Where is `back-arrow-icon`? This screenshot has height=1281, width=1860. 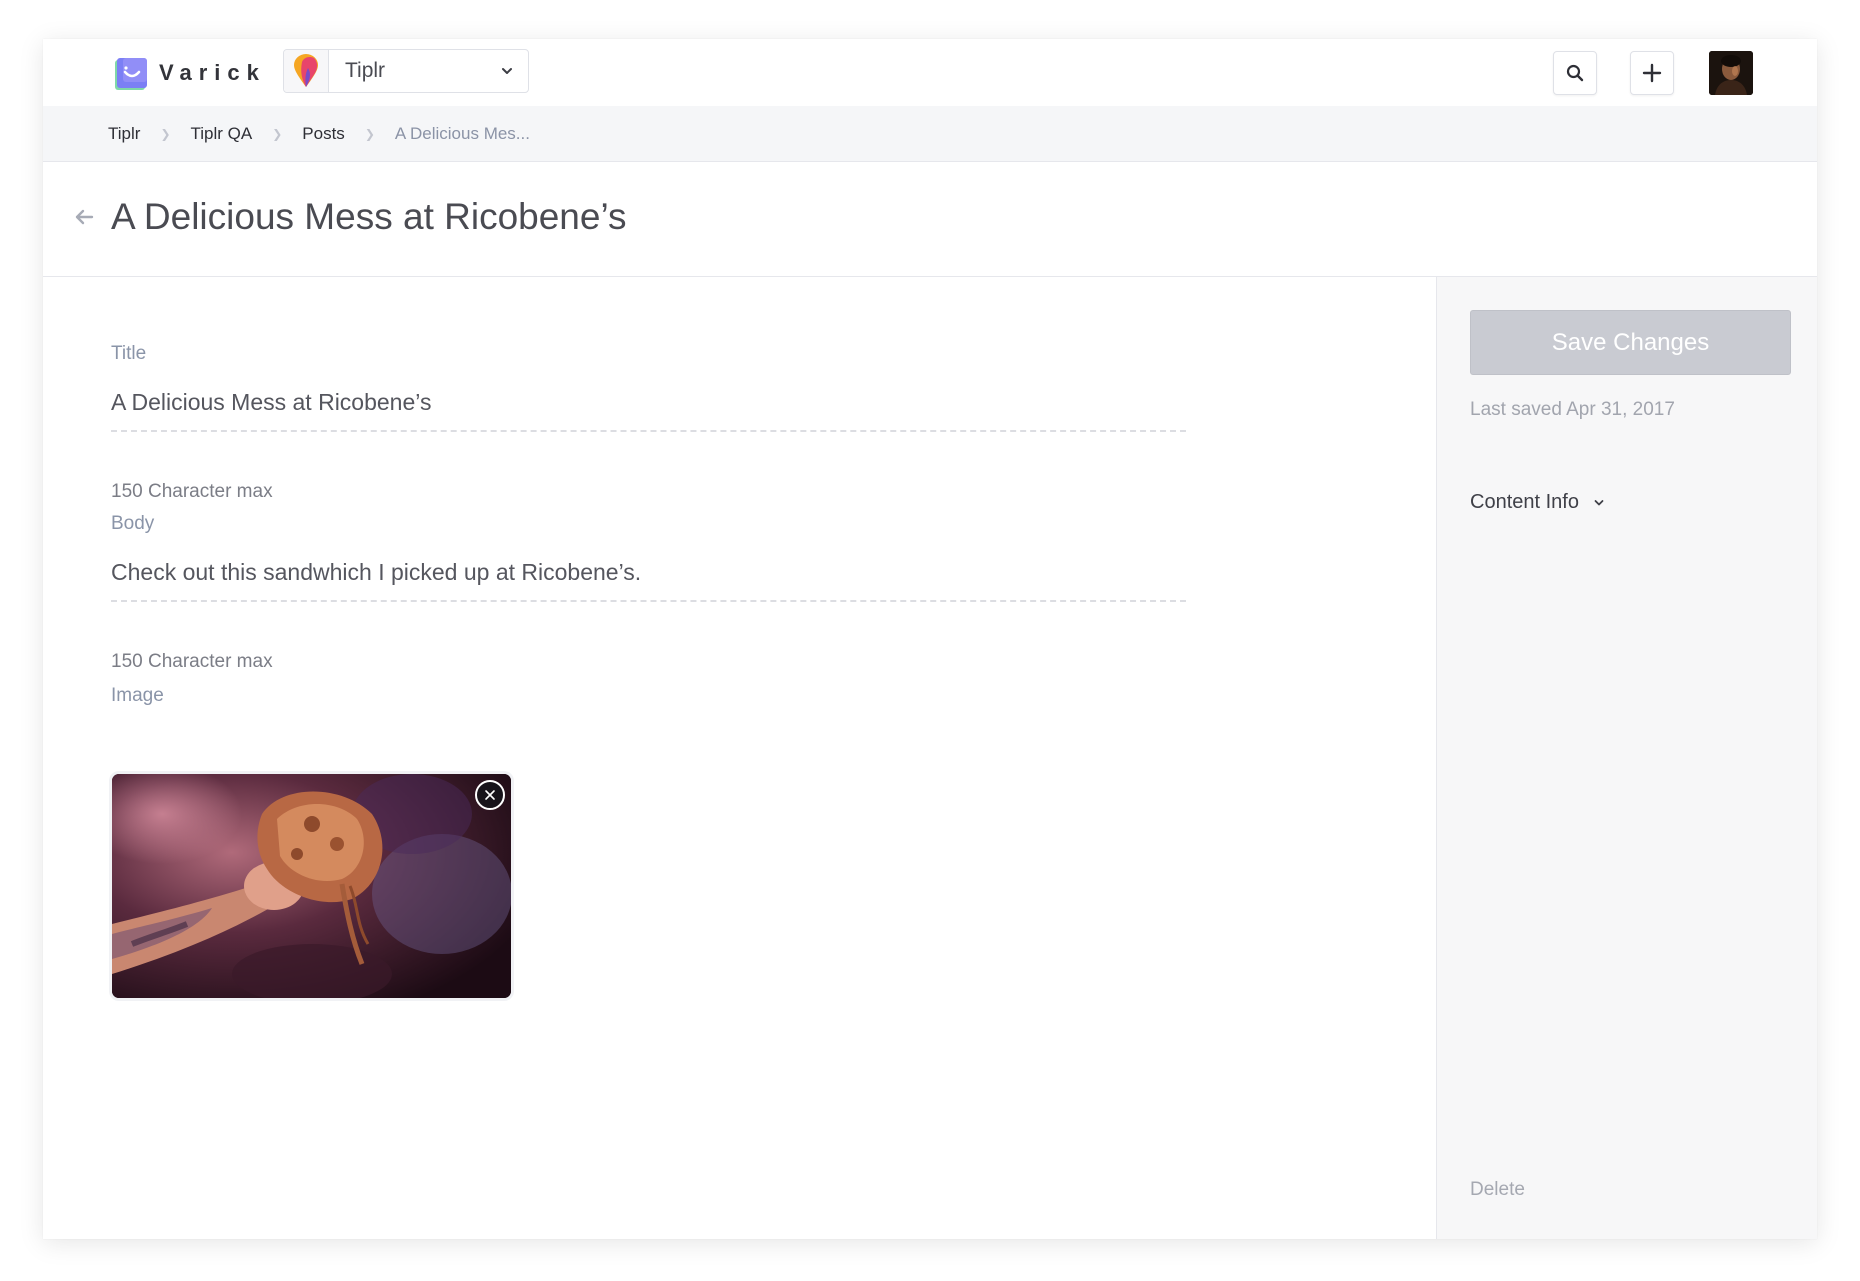 back-arrow-icon is located at coordinates (84, 217).